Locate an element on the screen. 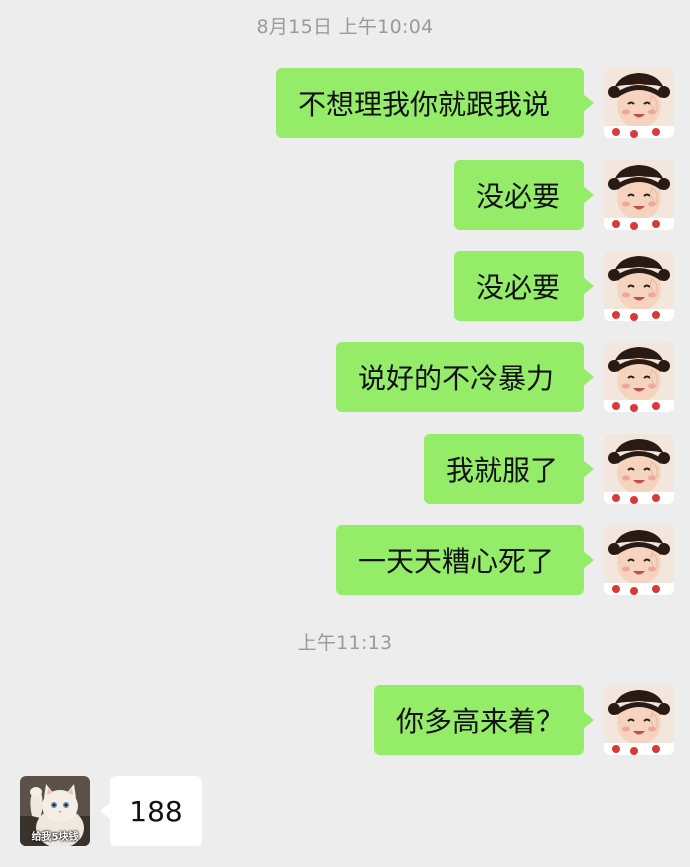  message-row: 一天天糟心死了 is located at coordinates (505, 561).